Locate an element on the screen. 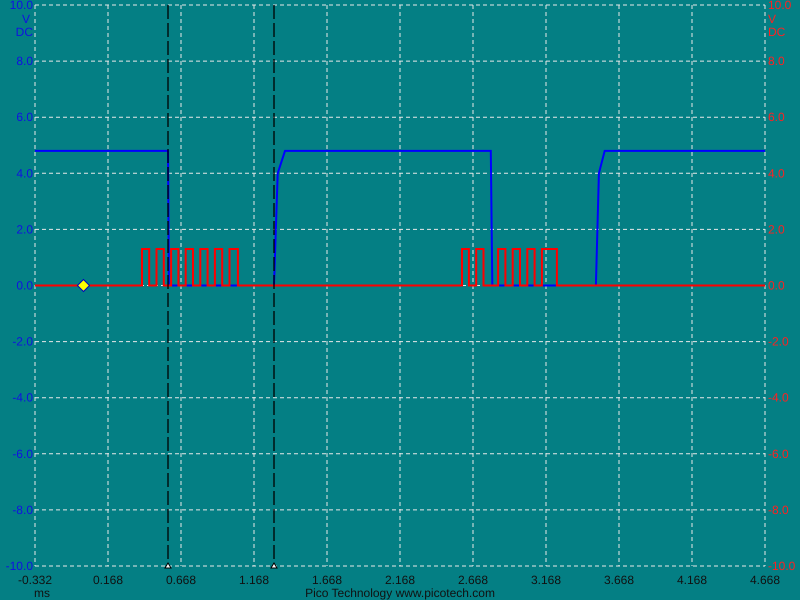  x-axis-label: 0.668 is located at coordinates (181, 580).